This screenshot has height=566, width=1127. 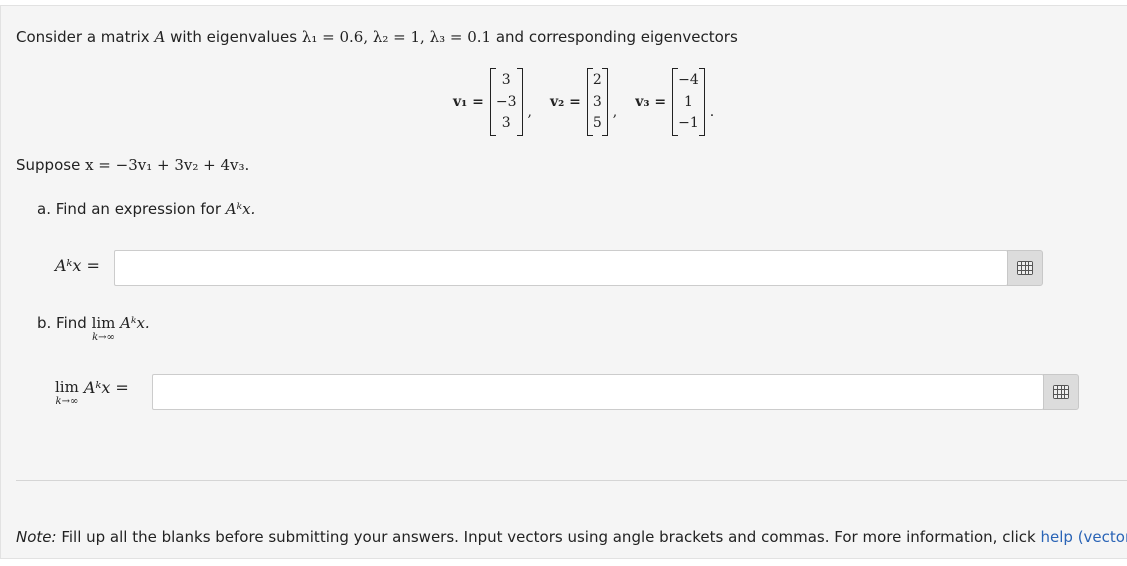 I want to click on intro-prefix: Consider a matrix, so click(x=85, y=37).